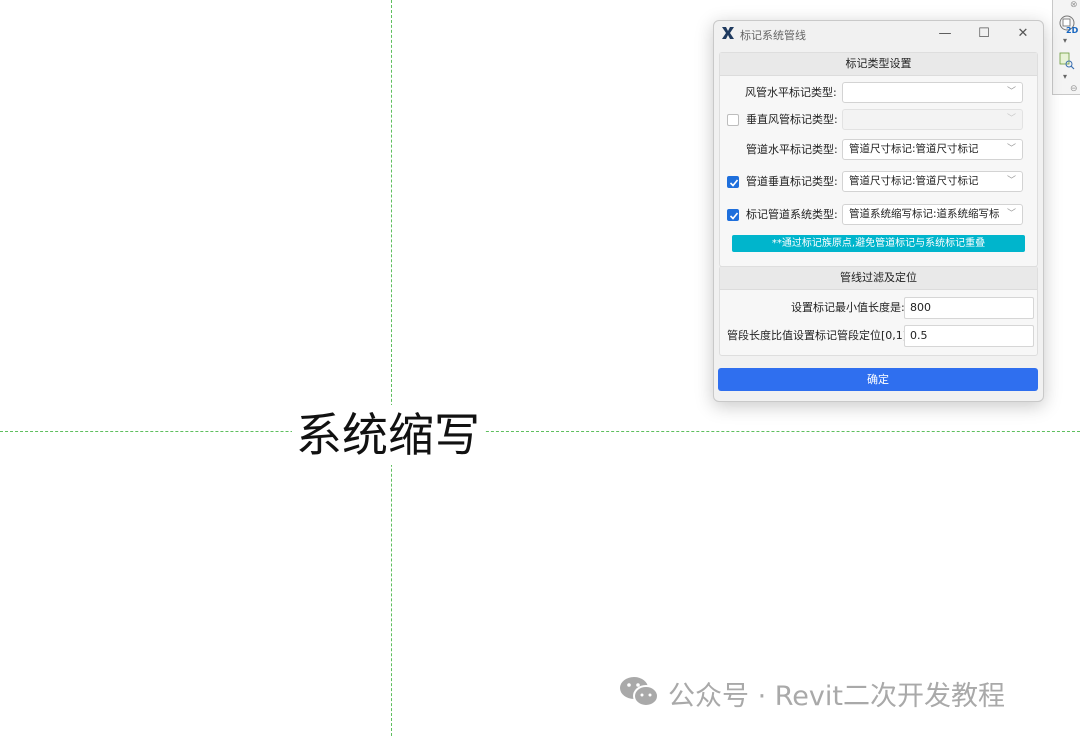  What do you see at coordinates (728, 33) in the screenshot?
I see `revit-x-icon` at bounding box center [728, 33].